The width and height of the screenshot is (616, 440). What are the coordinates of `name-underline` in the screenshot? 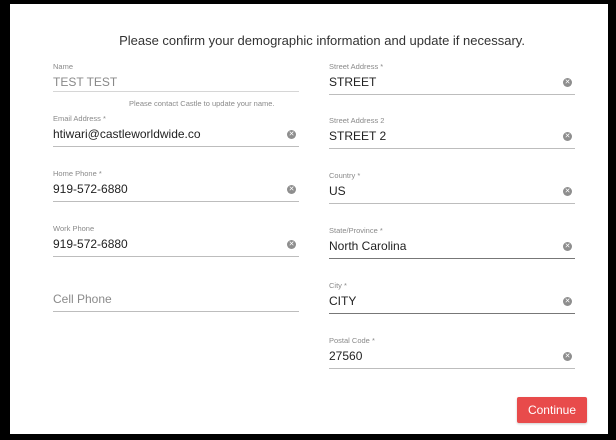 It's located at (176, 91).